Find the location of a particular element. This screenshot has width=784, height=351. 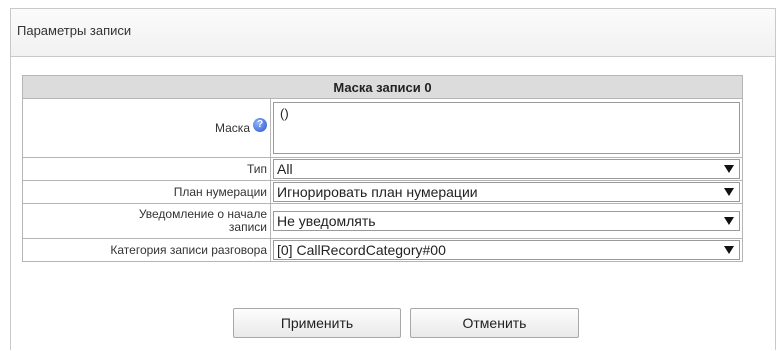

mask-value: () is located at coordinates (284, 113).